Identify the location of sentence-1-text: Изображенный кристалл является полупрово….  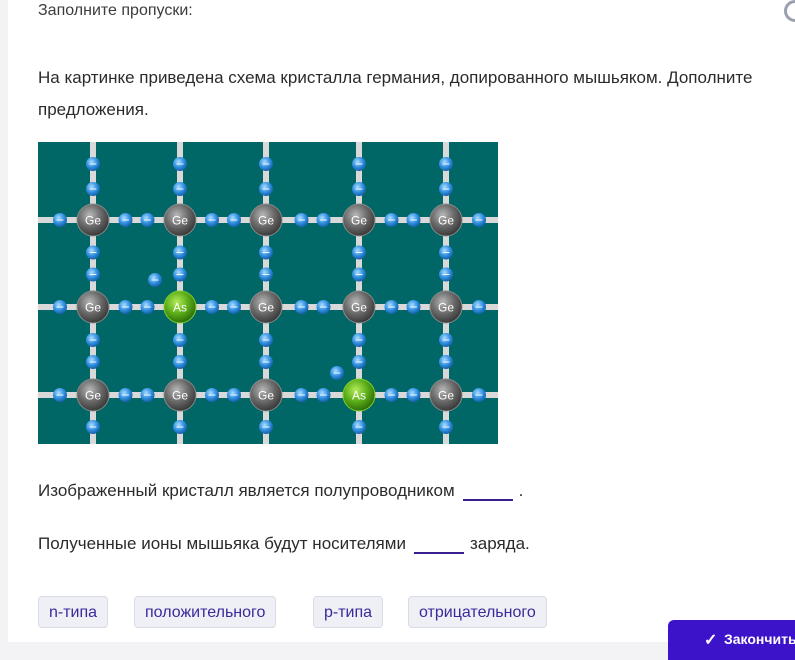
(246, 490).